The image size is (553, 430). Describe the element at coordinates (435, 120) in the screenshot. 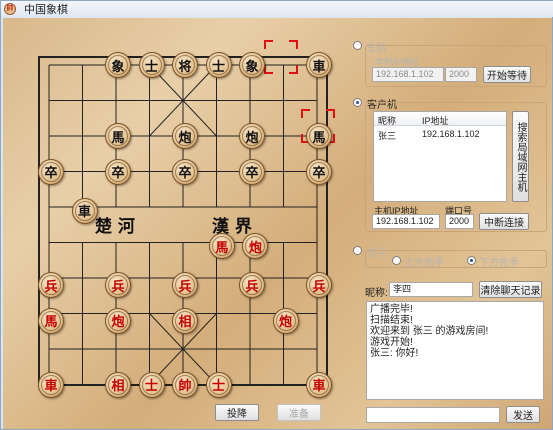

I see `column-ip: IP地址` at that location.